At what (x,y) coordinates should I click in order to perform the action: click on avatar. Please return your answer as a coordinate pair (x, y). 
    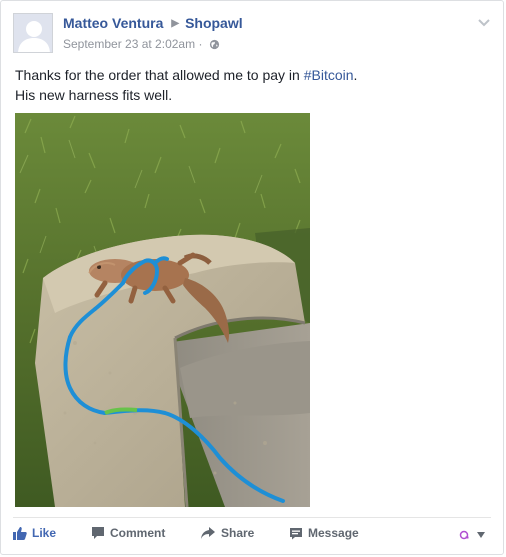
    Looking at the image, I should click on (33, 33).